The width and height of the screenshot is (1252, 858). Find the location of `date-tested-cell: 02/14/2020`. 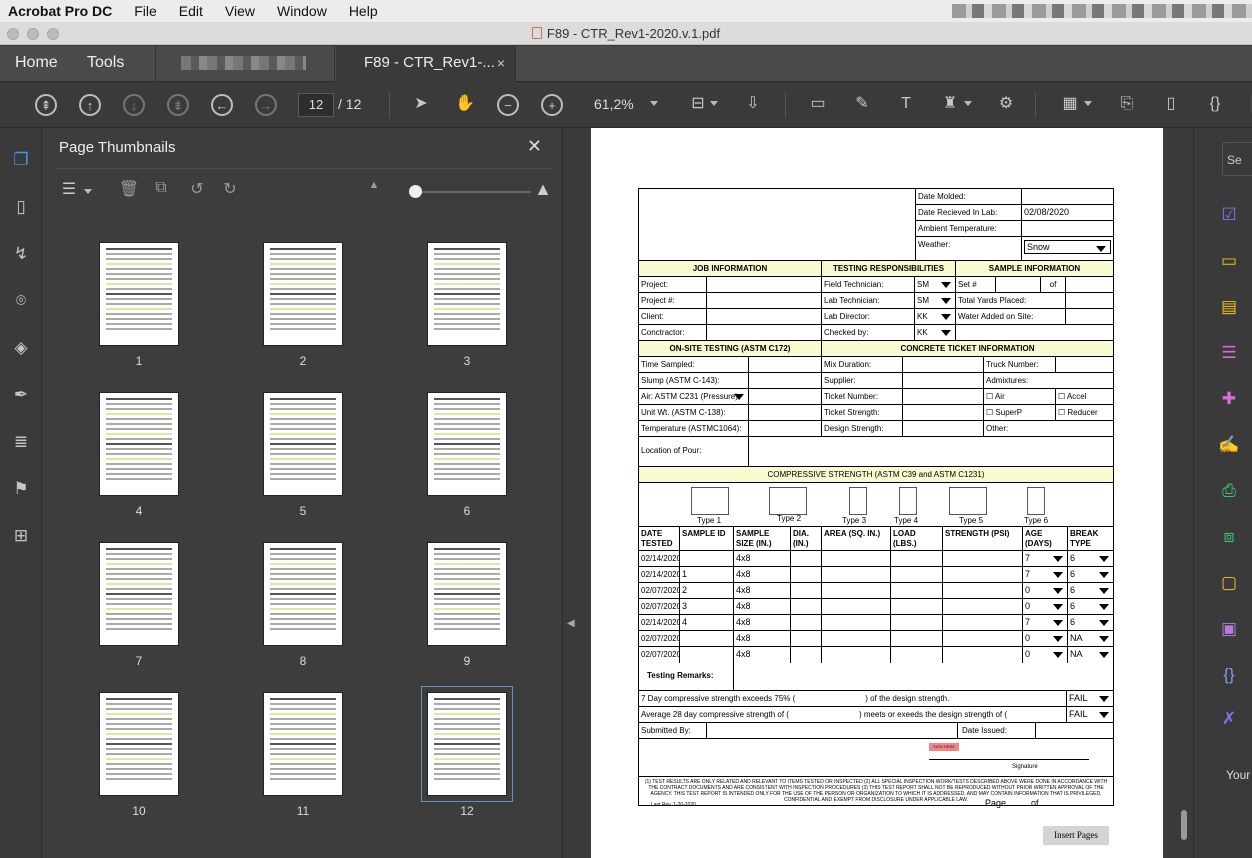

date-tested-cell: 02/14/2020 is located at coordinates (659, 558).